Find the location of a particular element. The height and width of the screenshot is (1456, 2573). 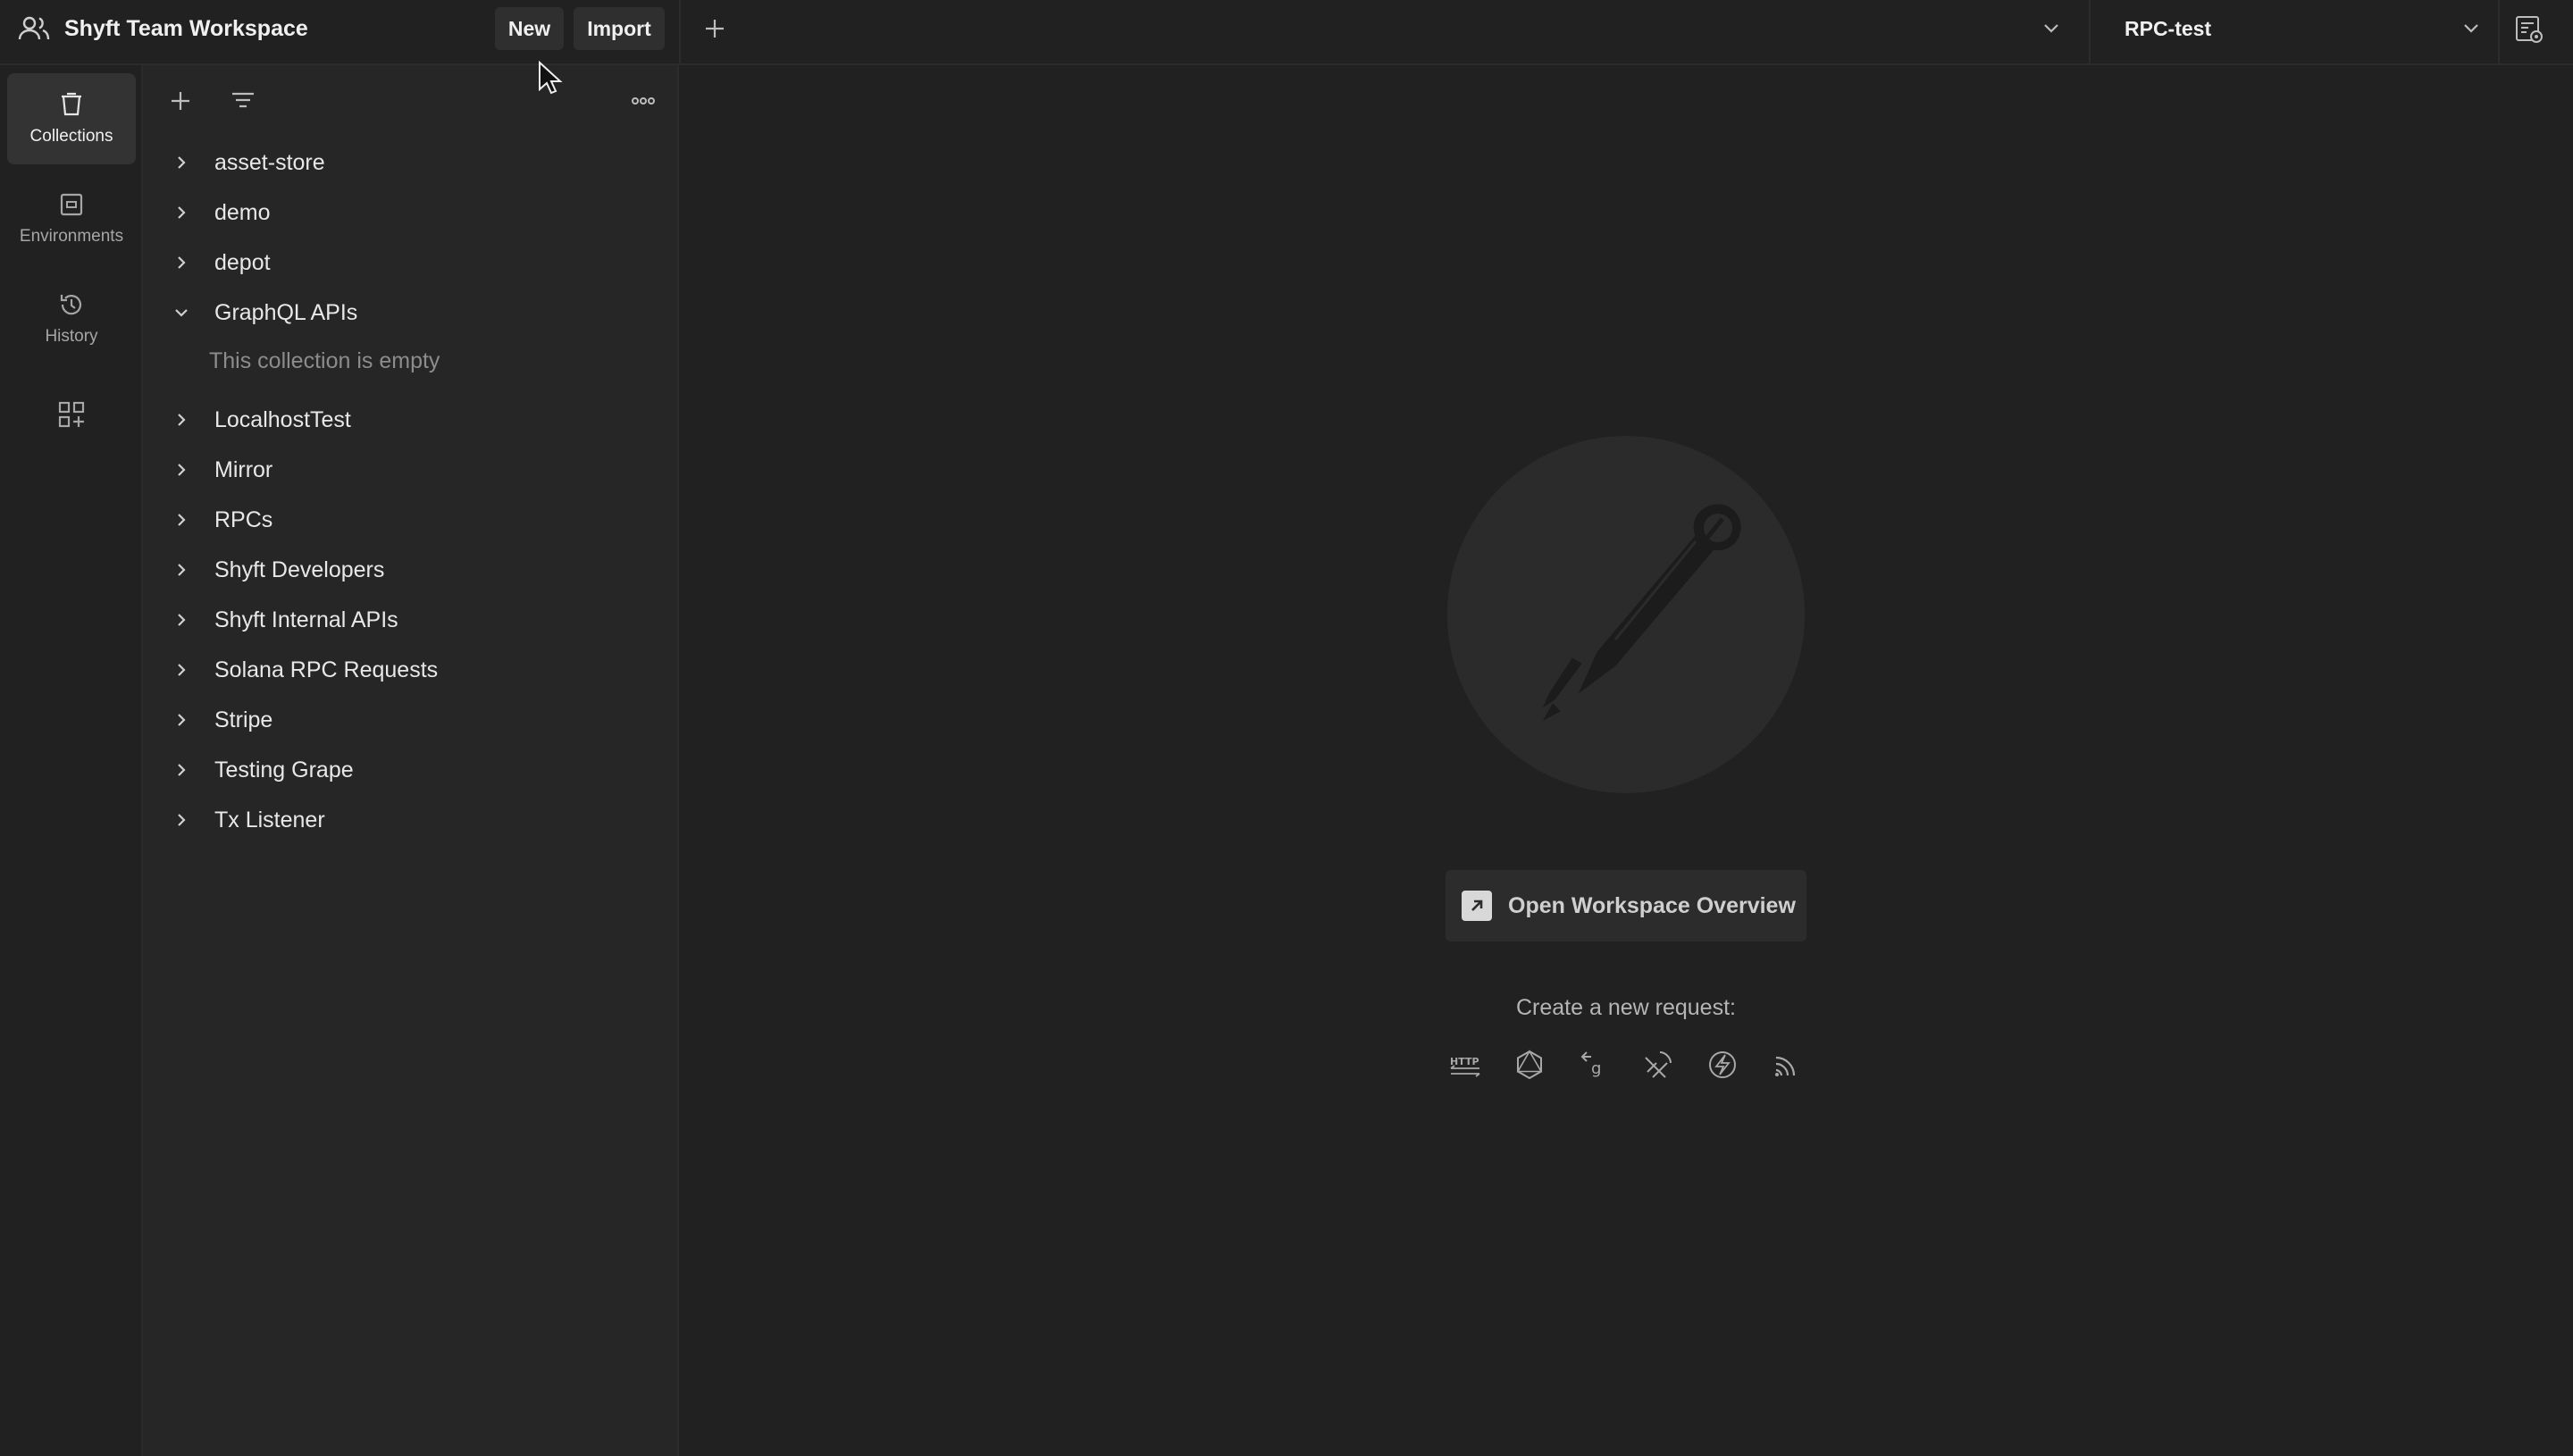

external-link-icon is located at coordinates (1477, 906).